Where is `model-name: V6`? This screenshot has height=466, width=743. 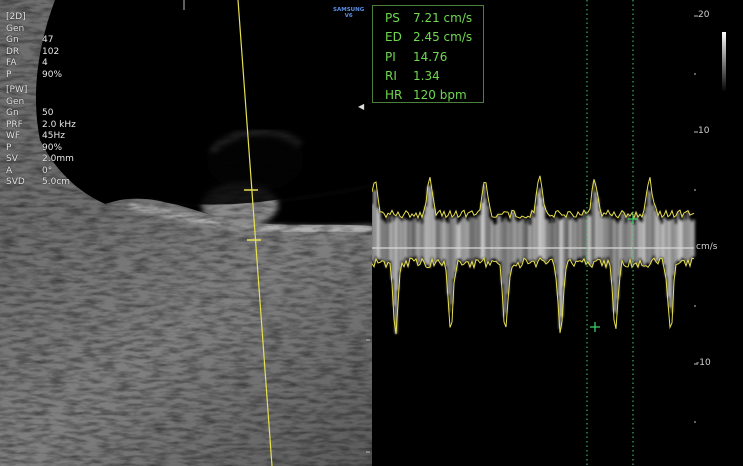
model-name: V6 is located at coordinates (348, 16).